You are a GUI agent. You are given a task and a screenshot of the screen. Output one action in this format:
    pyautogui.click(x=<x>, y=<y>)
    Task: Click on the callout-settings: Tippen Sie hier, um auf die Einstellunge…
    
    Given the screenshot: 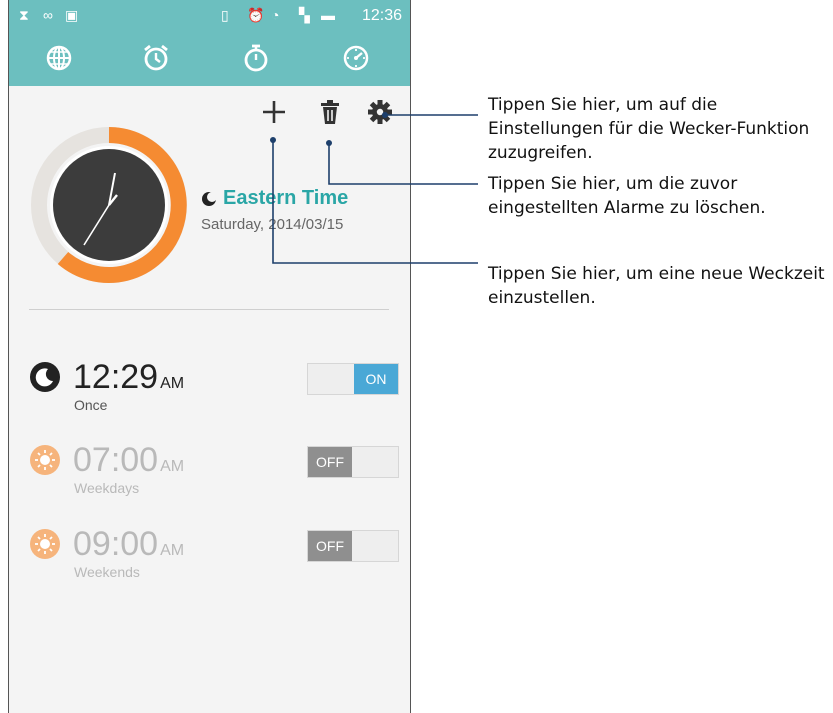 What is the action you would take?
    pyautogui.click(x=649, y=129)
    